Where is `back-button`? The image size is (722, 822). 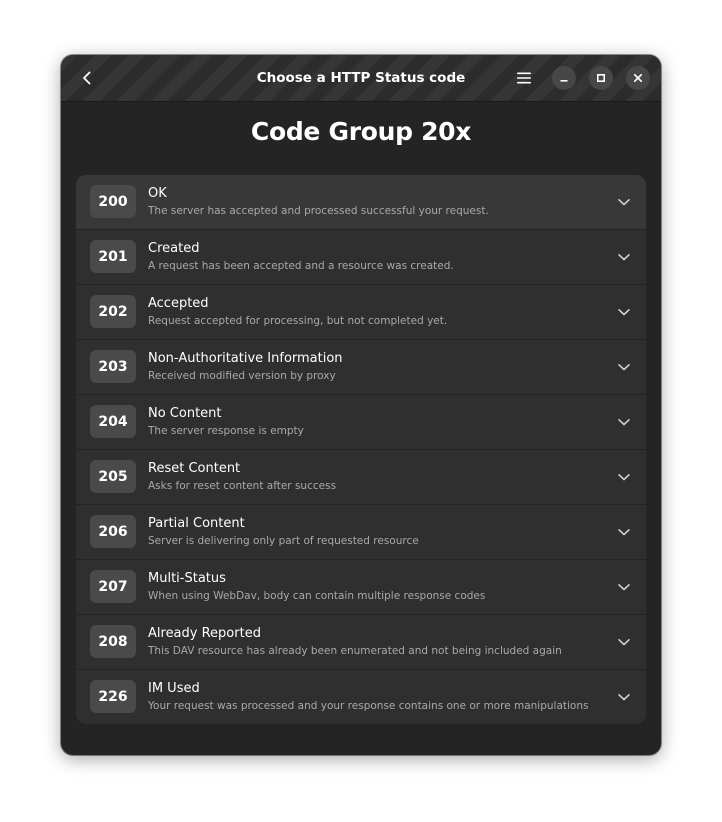
back-button is located at coordinates (87, 78).